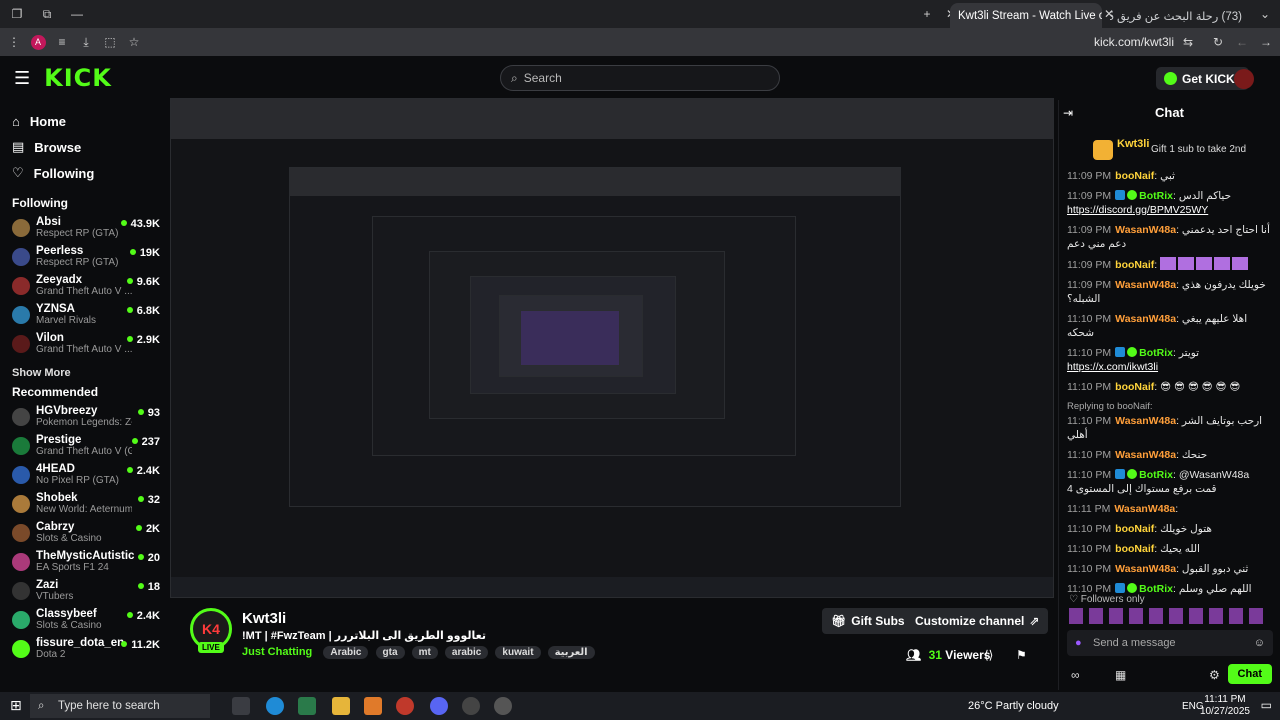 The width and height of the screenshot is (1280, 720). Describe the element at coordinates (373, 706) in the screenshot. I see `app-icon` at that location.